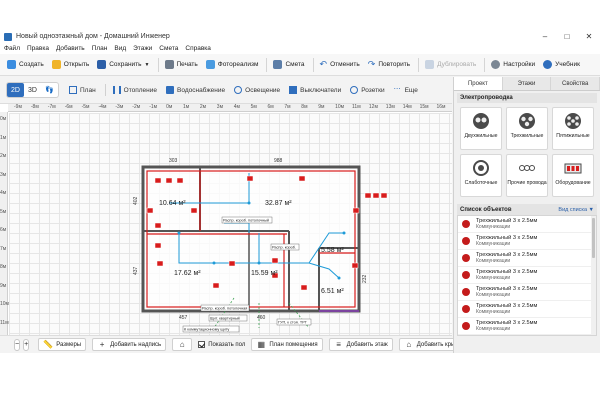 The height and width of the screenshot is (400, 600). I want to click on maximize-button: □, so click(567, 36).